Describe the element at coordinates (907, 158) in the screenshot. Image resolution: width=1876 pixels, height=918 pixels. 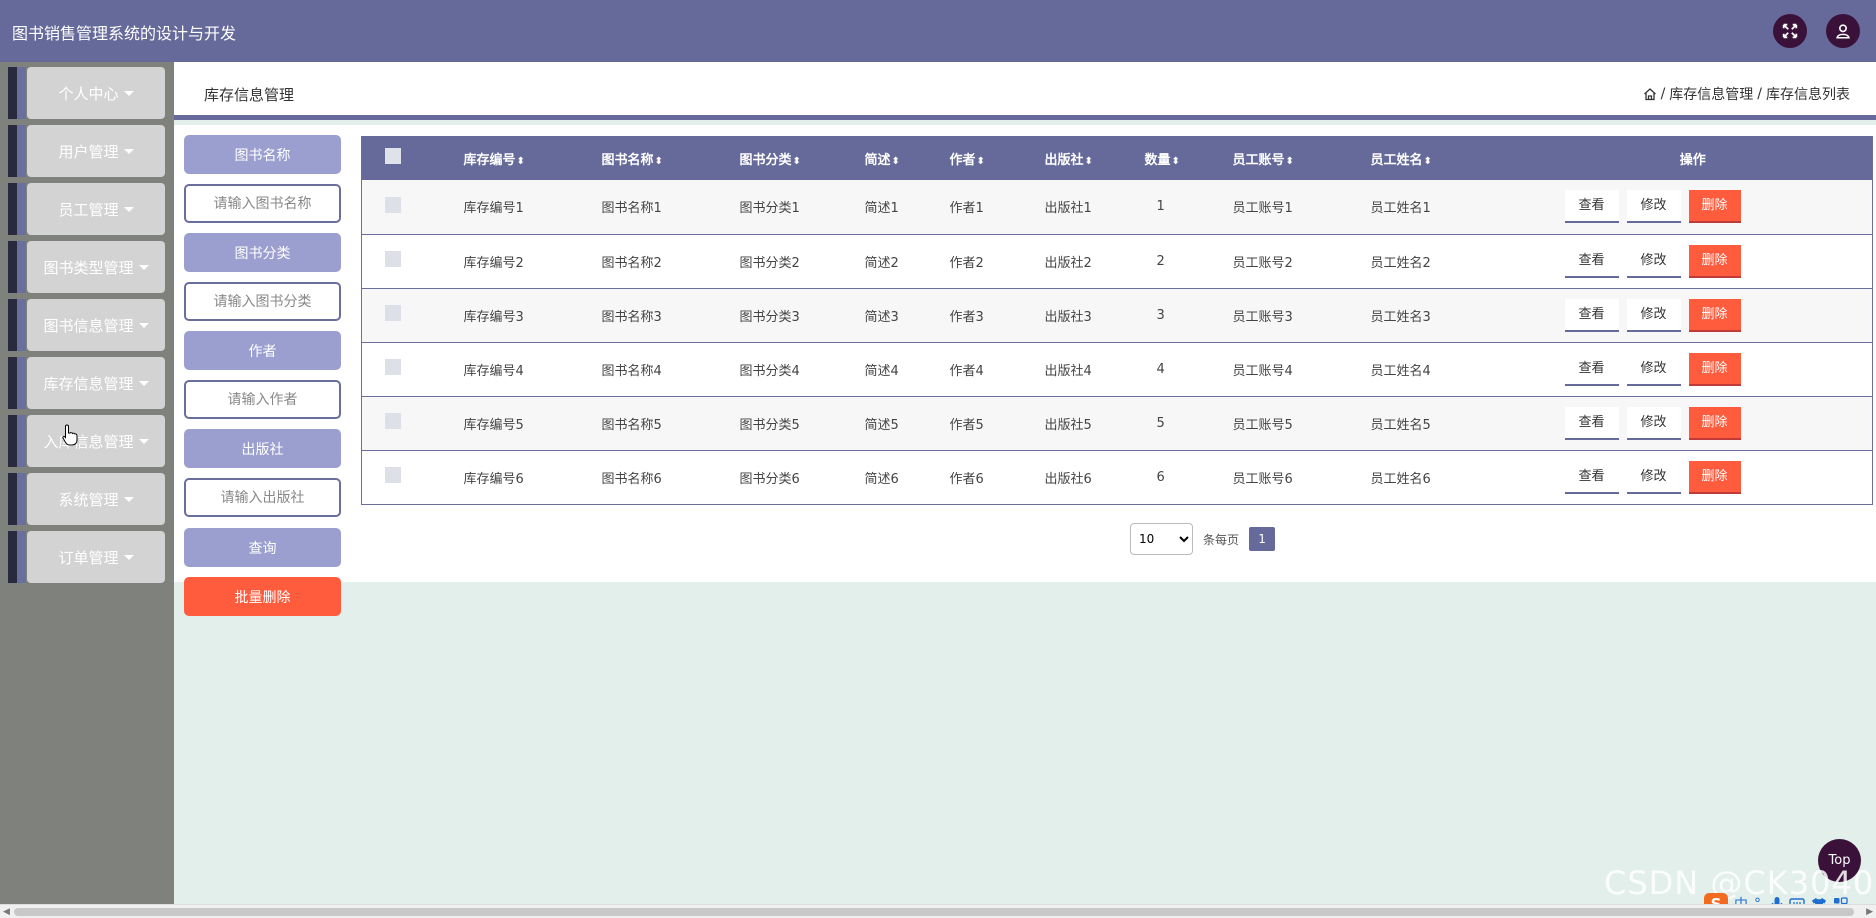
I see `column-header-summary: 简述⬍` at that location.